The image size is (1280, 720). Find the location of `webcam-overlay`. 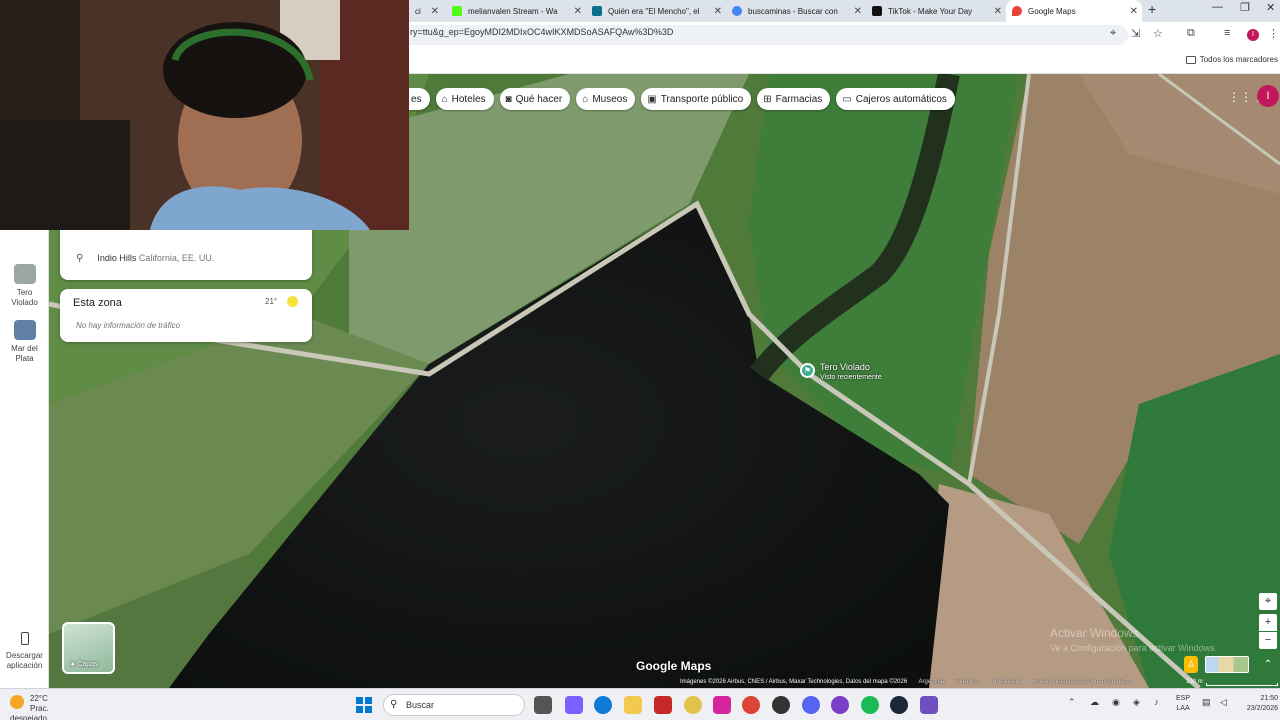

webcam-overlay is located at coordinates (204, 115).